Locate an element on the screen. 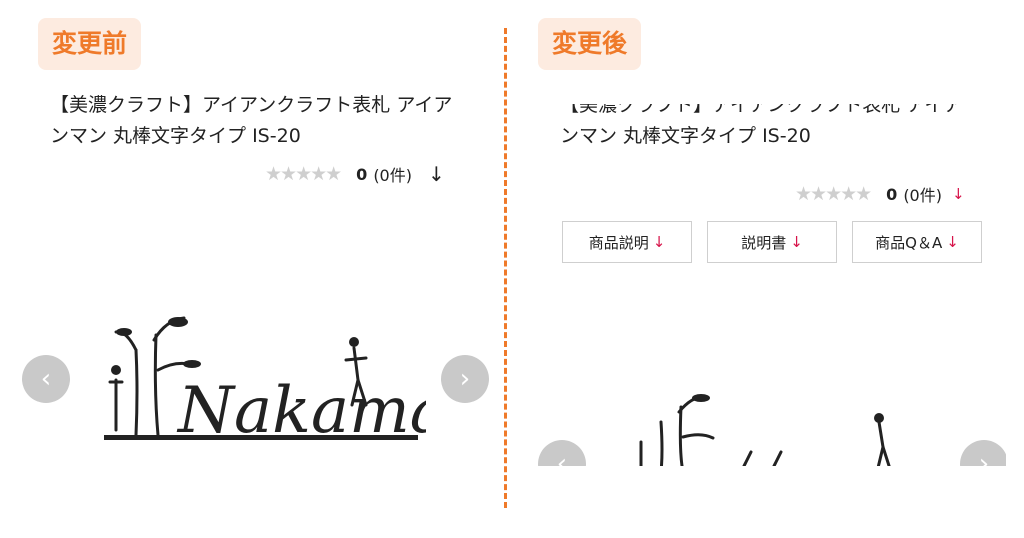 This screenshot has width=1024, height=538. before-product-image: Nakama is located at coordinates (272, 380).